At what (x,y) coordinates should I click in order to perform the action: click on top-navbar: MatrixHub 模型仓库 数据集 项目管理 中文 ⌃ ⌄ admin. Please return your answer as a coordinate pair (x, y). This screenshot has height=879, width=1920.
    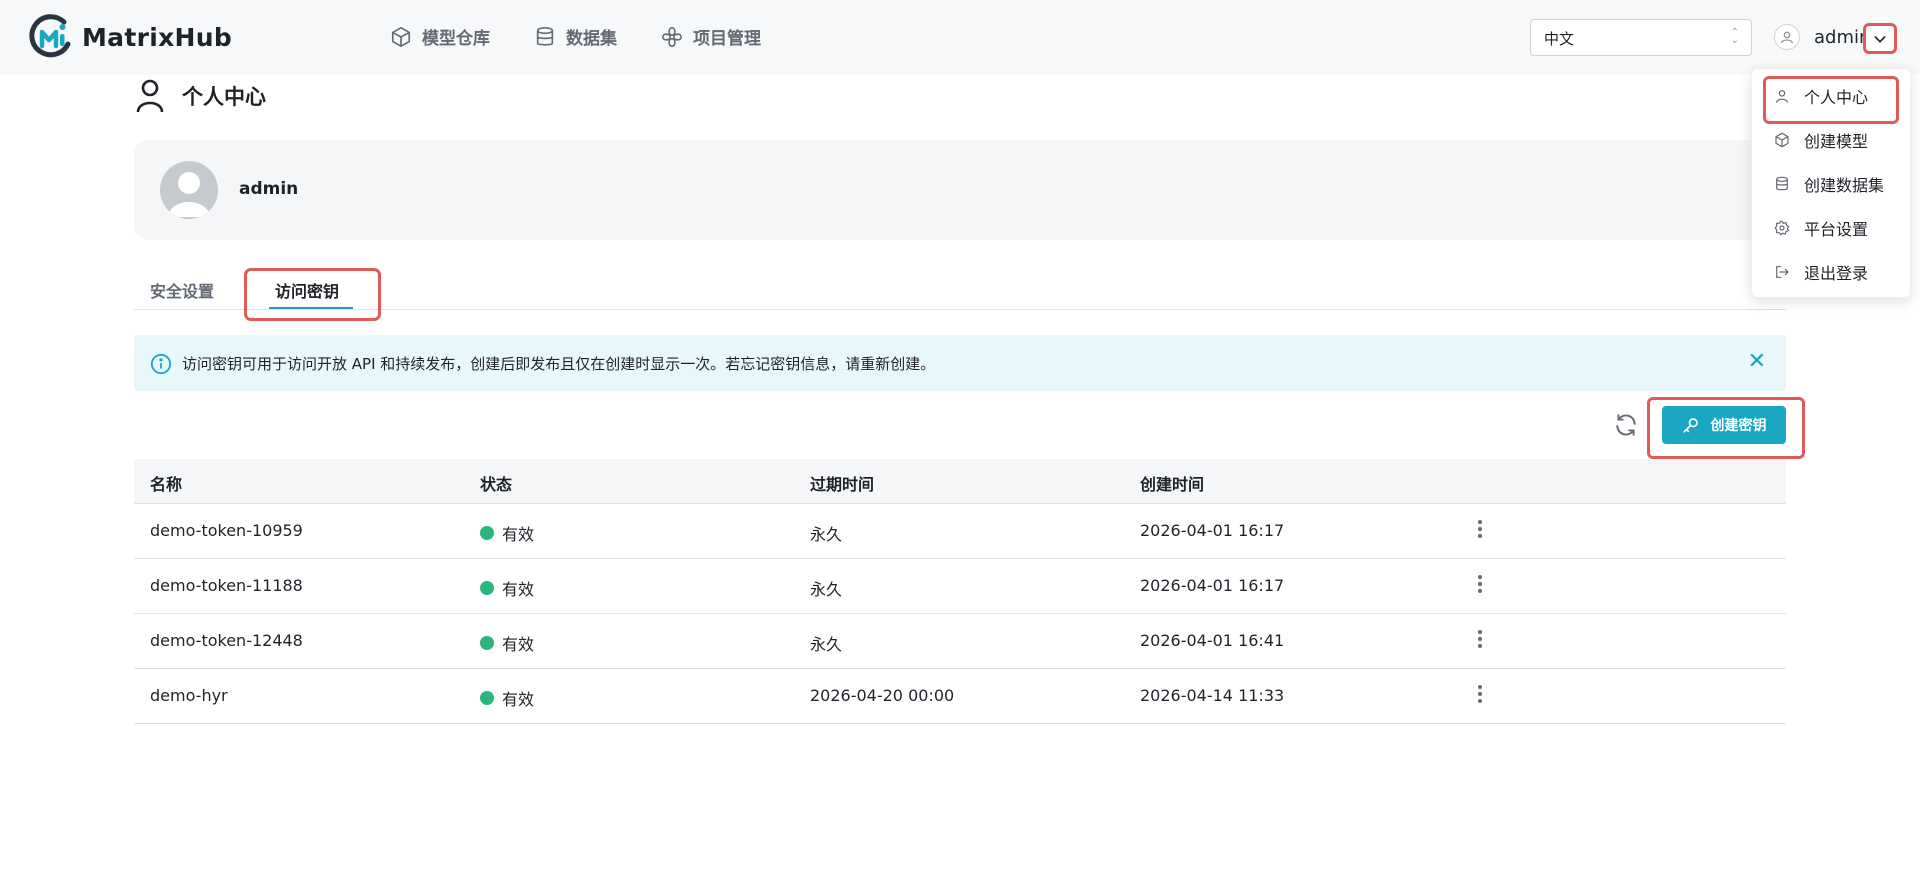
    Looking at the image, I should click on (960, 37).